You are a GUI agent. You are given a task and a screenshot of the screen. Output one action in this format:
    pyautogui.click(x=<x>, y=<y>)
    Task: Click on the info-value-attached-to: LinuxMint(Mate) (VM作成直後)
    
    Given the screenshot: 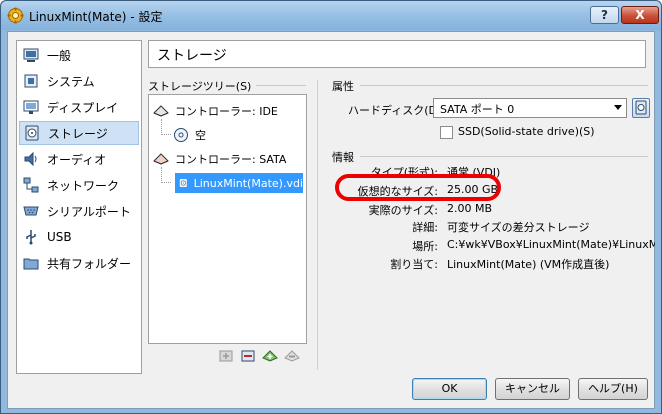 What is the action you would take?
    pyautogui.click(x=528, y=264)
    